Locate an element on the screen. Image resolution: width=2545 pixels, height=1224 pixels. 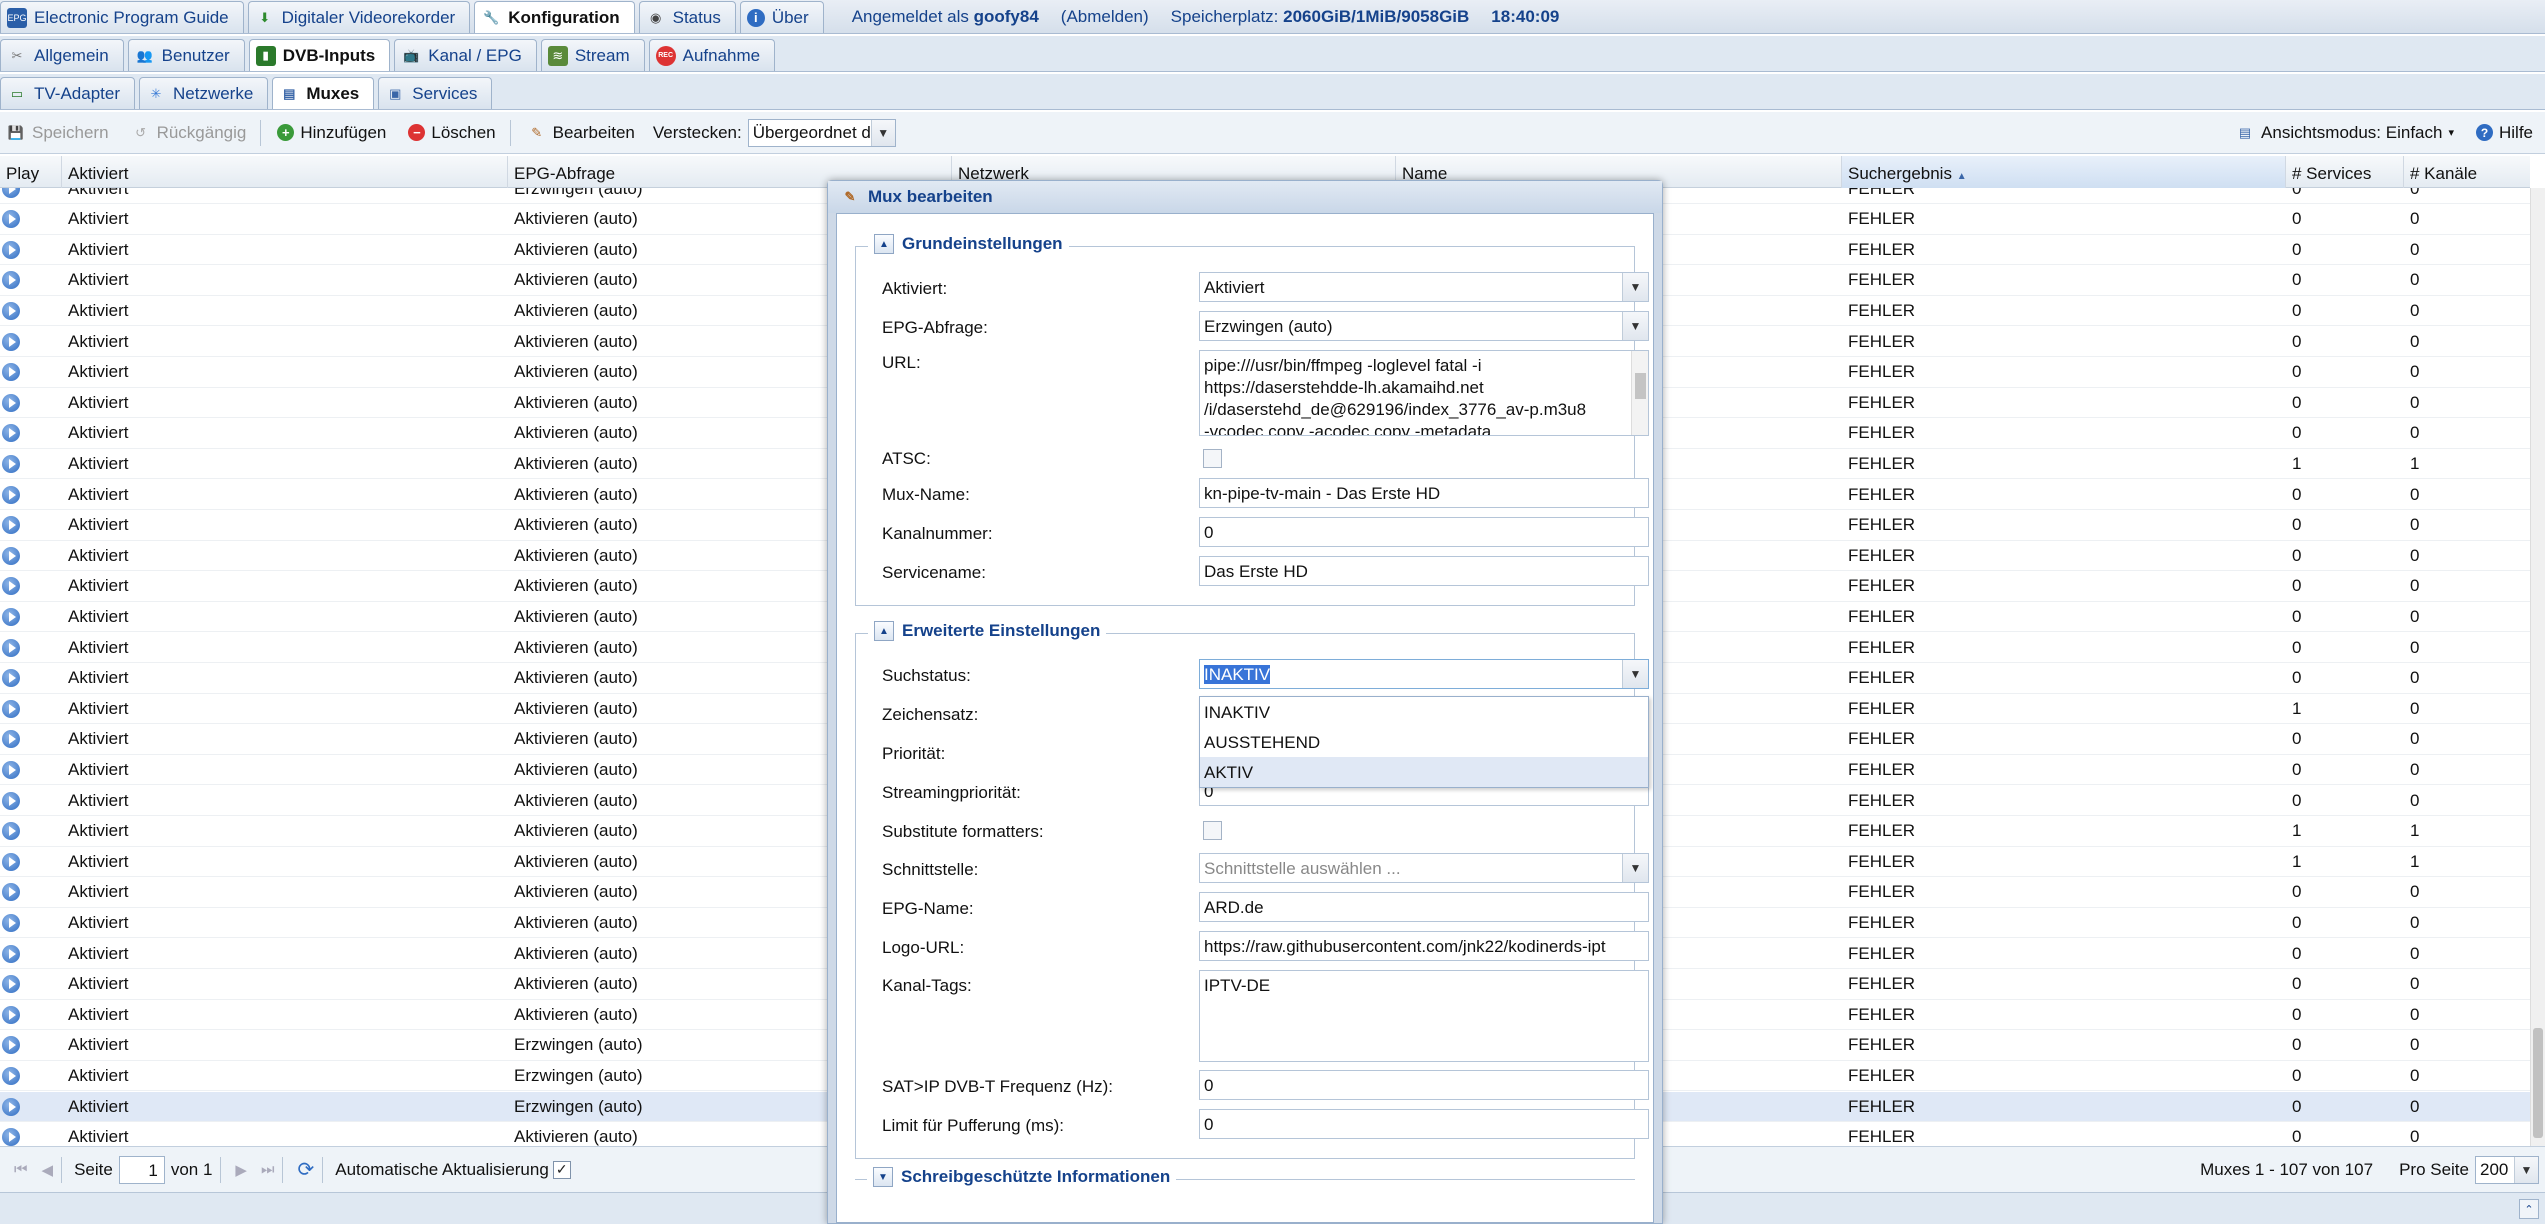
scan-status-option: INAKTIV is located at coordinates (1424, 712).